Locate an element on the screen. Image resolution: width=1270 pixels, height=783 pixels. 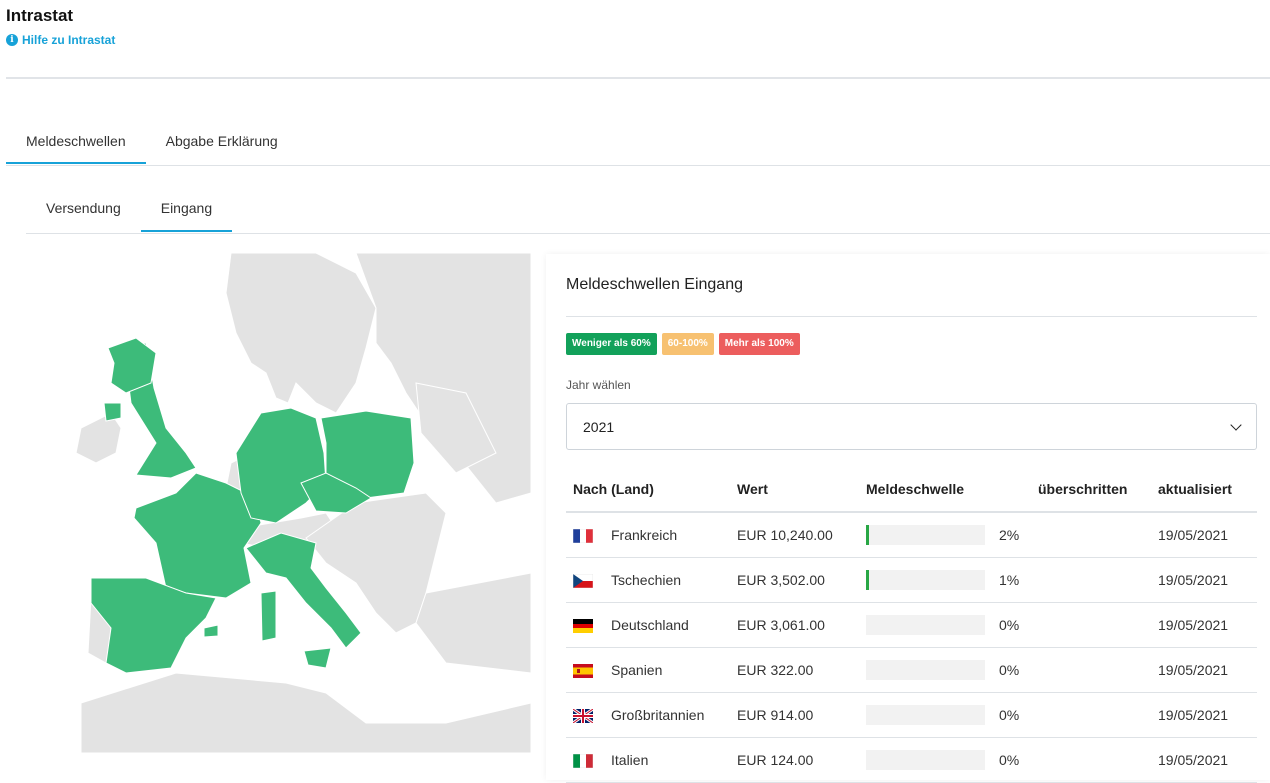
flag-de-icon is located at coordinates (583, 626).